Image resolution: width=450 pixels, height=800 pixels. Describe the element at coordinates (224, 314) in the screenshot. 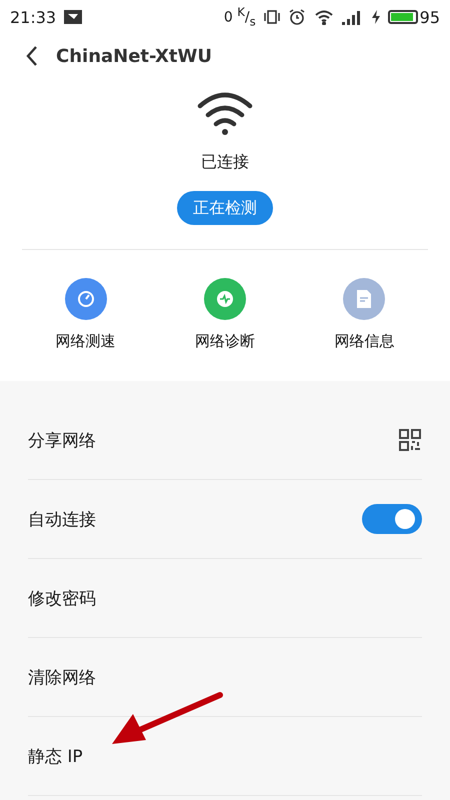

I see `tool-button: 网络诊断` at that location.